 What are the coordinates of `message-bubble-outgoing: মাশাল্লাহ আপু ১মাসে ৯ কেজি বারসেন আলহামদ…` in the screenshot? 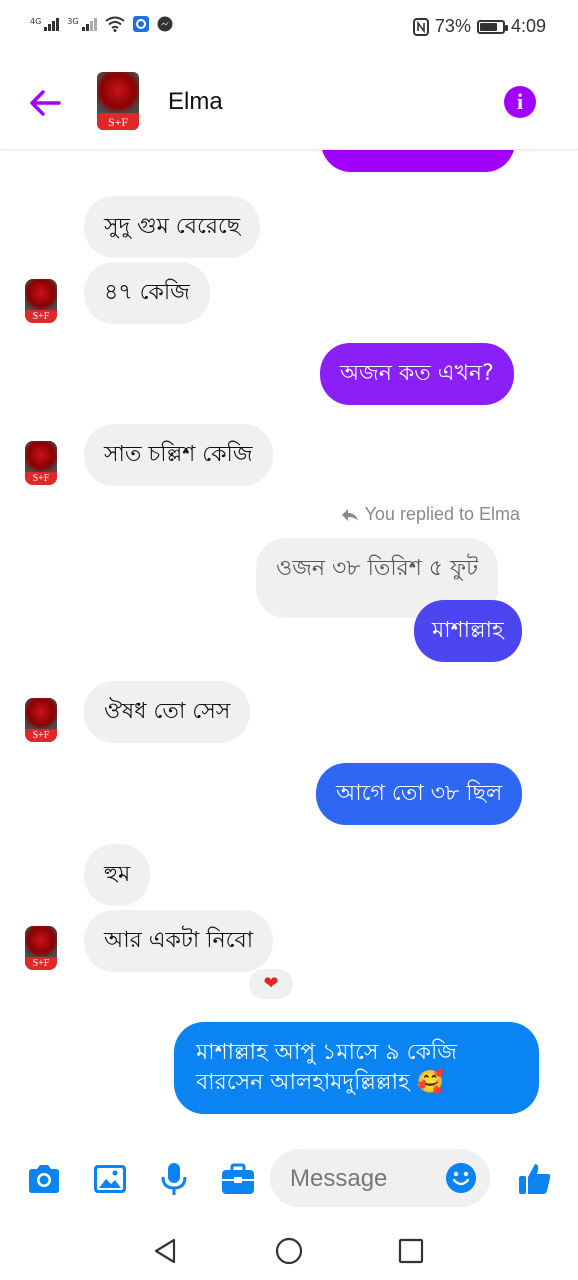 It's located at (356, 1068).